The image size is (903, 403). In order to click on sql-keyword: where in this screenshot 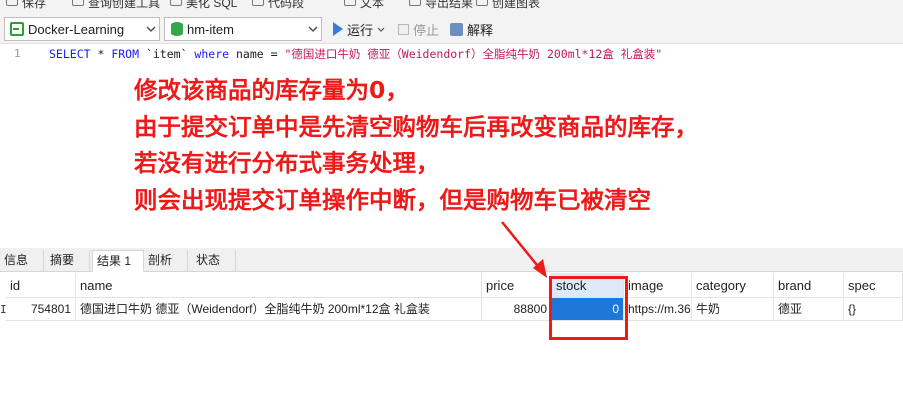, I will do `click(212, 54)`.